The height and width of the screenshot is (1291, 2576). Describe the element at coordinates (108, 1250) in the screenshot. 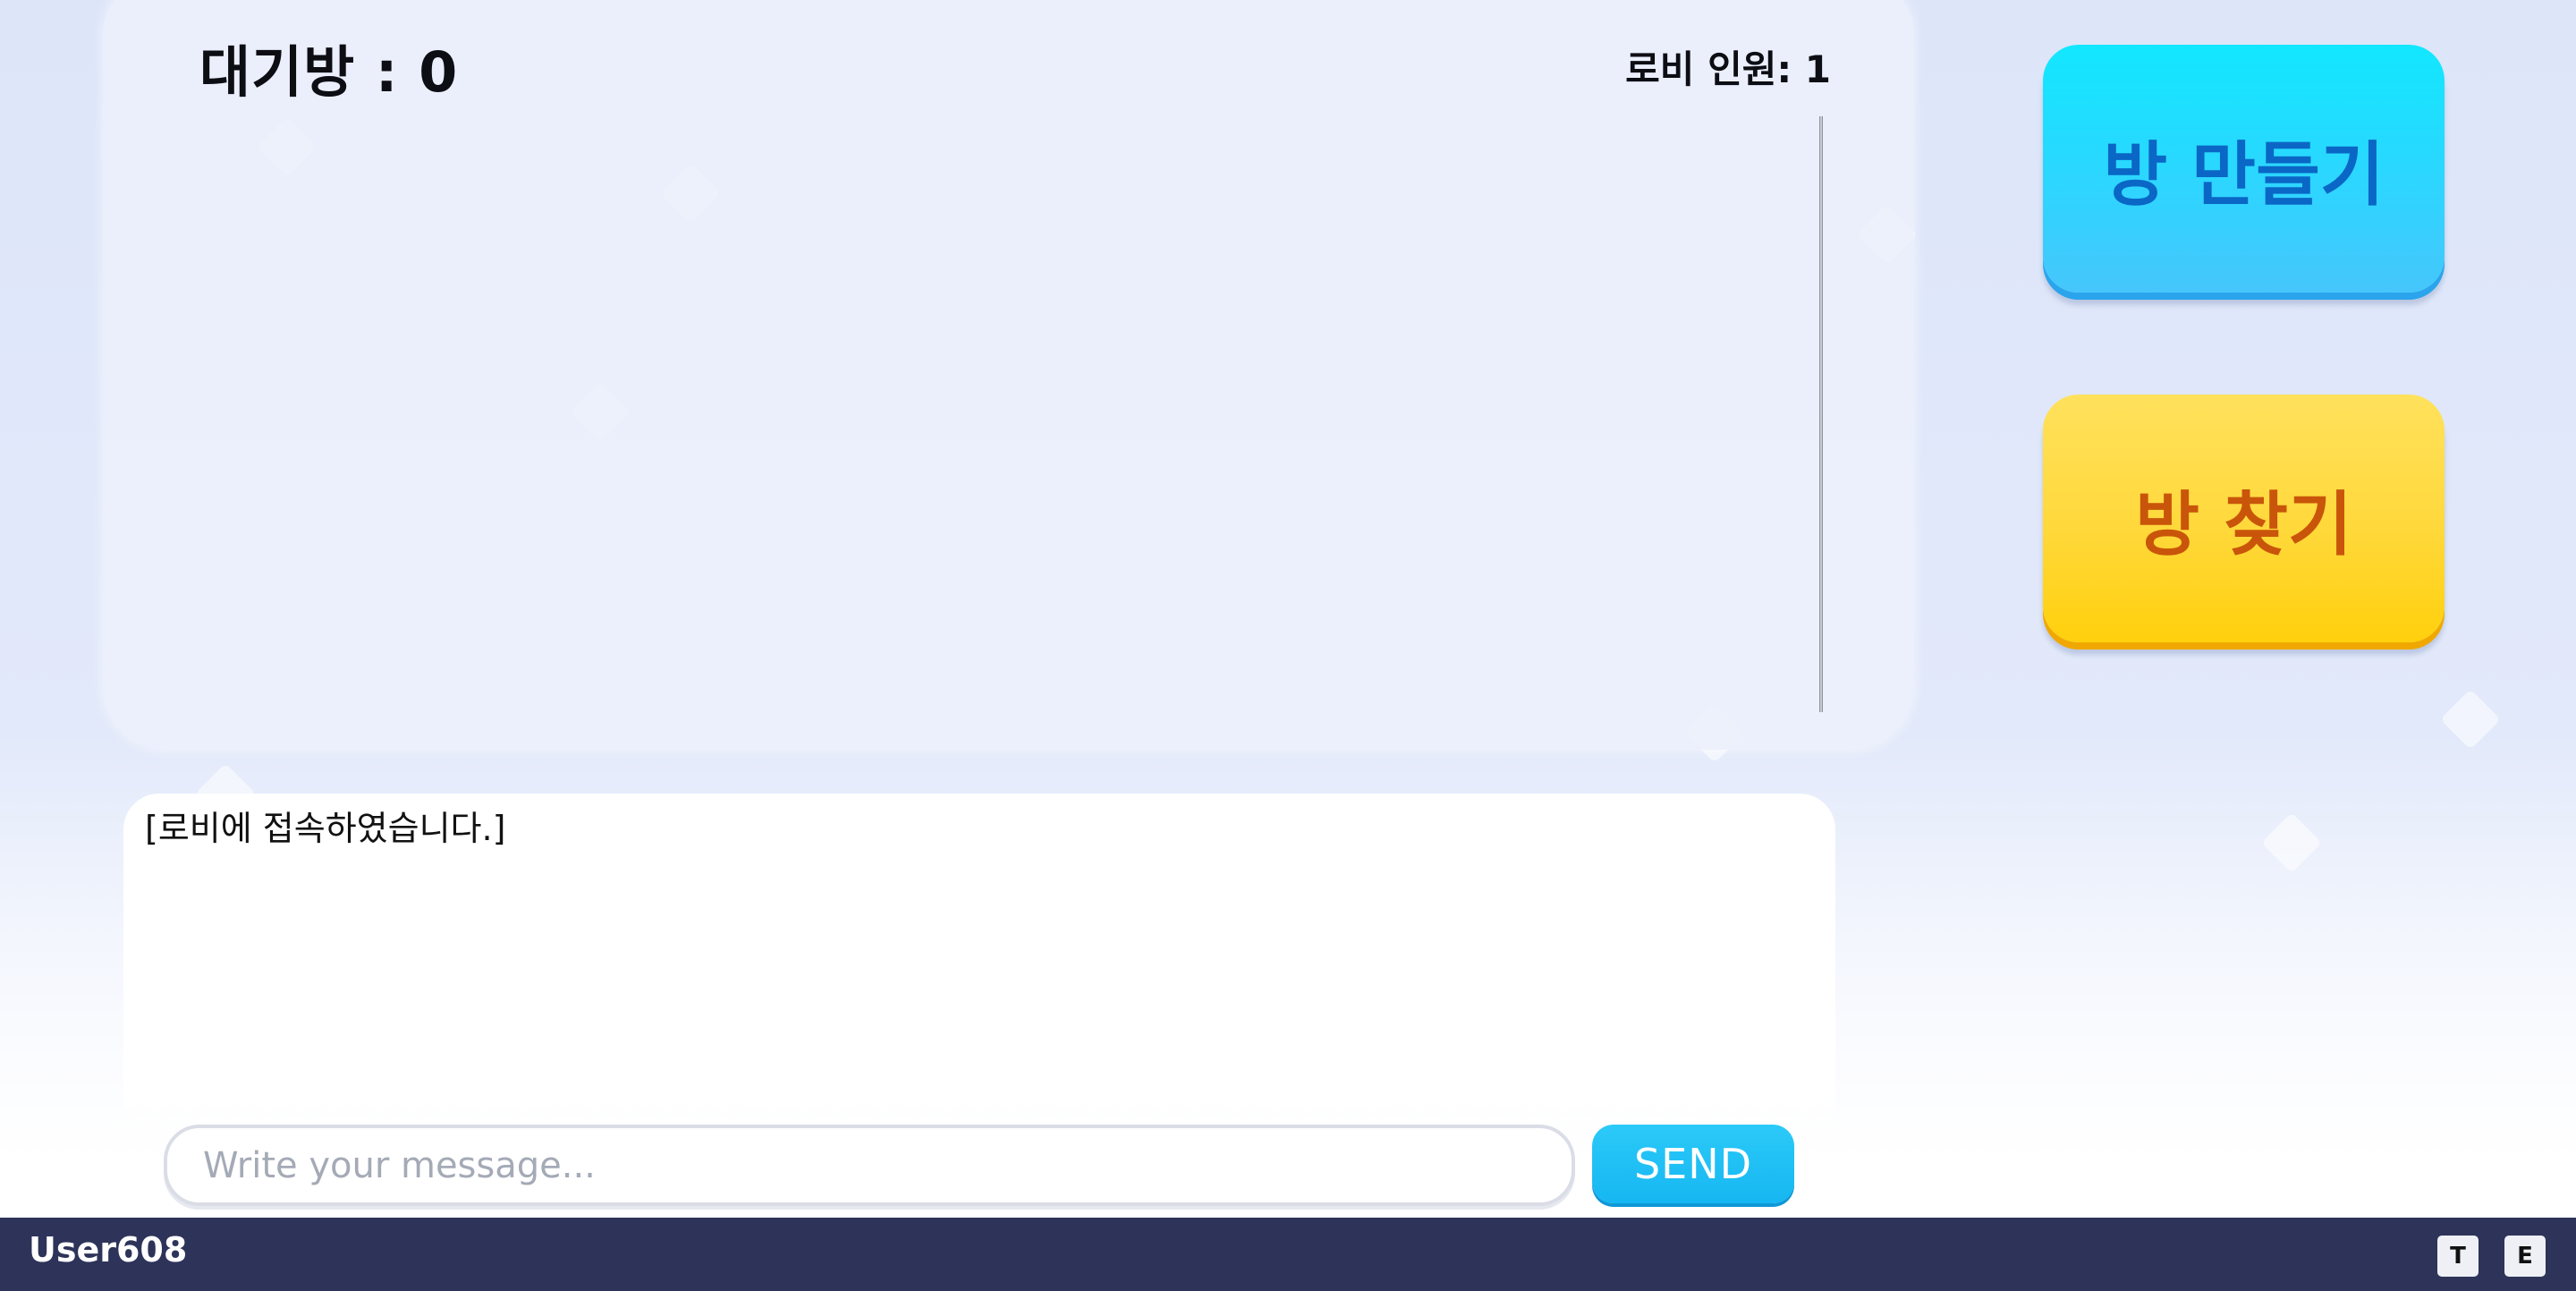

I see `username-label: User608` at that location.